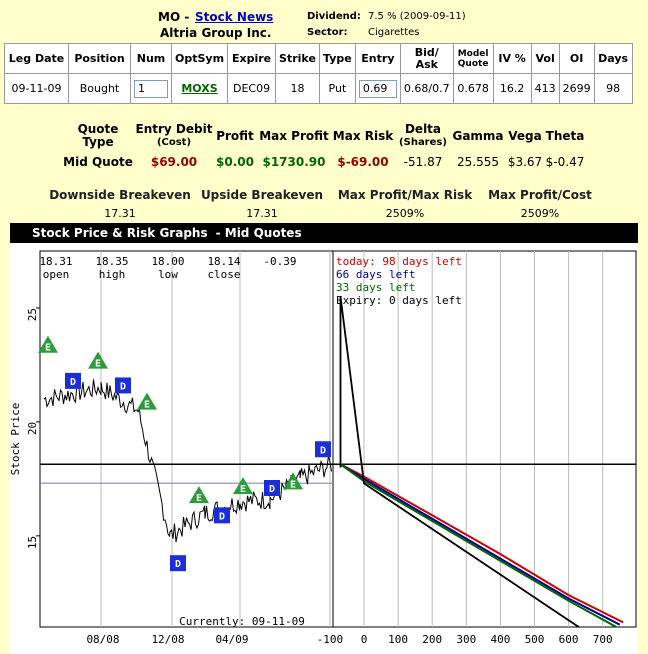 Image resolution: width=648 pixels, height=654 pixels. Describe the element at coordinates (36, 88) in the screenshot. I see `leg-date: 09-11-09` at that location.